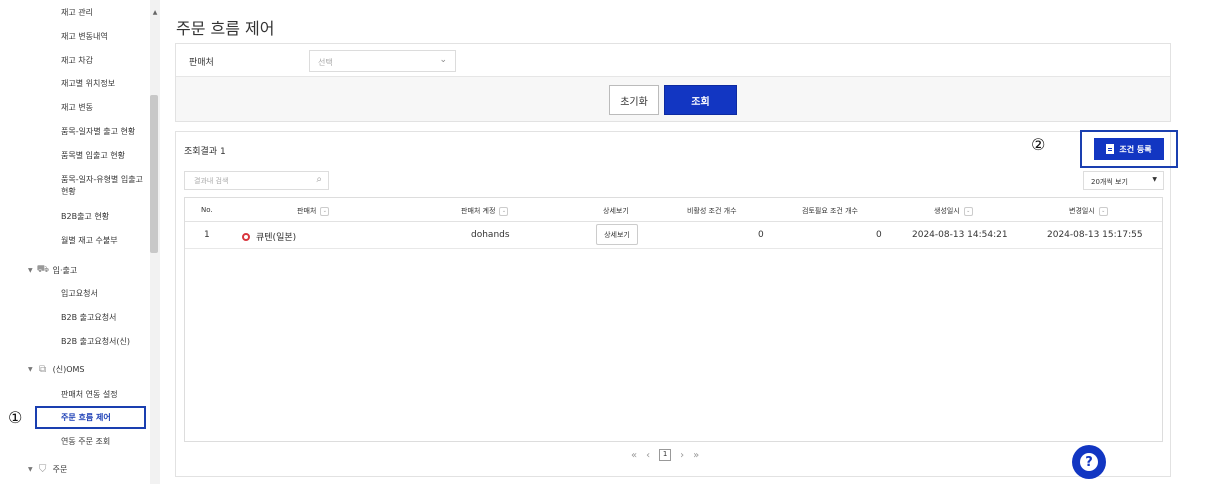 Image resolution: width=1214 pixels, height=484 pixels. What do you see at coordinates (382, 61) in the screenshot?
I see `seller-select: 선택 ⌄` at bounding box center [382, 61].